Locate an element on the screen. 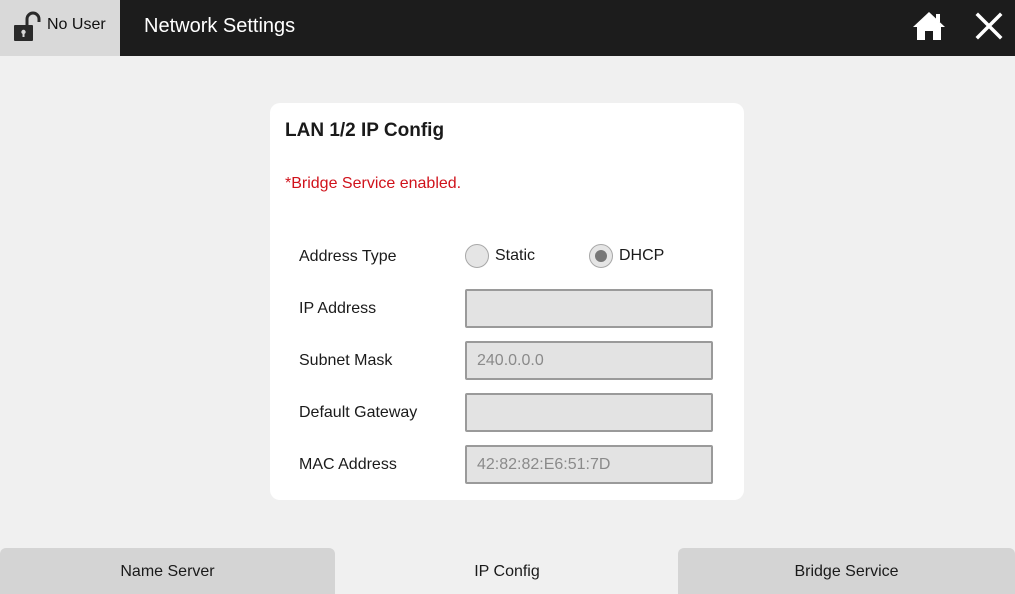 The width and height of the screenshot is (1015, 594). home-icon is located at coordinates (929, 26).